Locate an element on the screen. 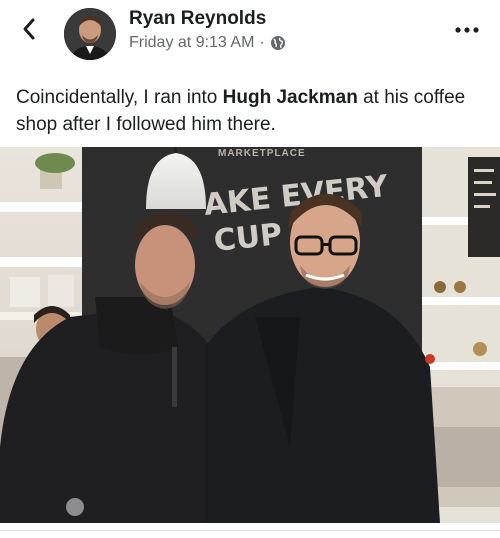 This screenshot has height=538, width=500. chevron-left-icon is located at coordinates (29, 29).